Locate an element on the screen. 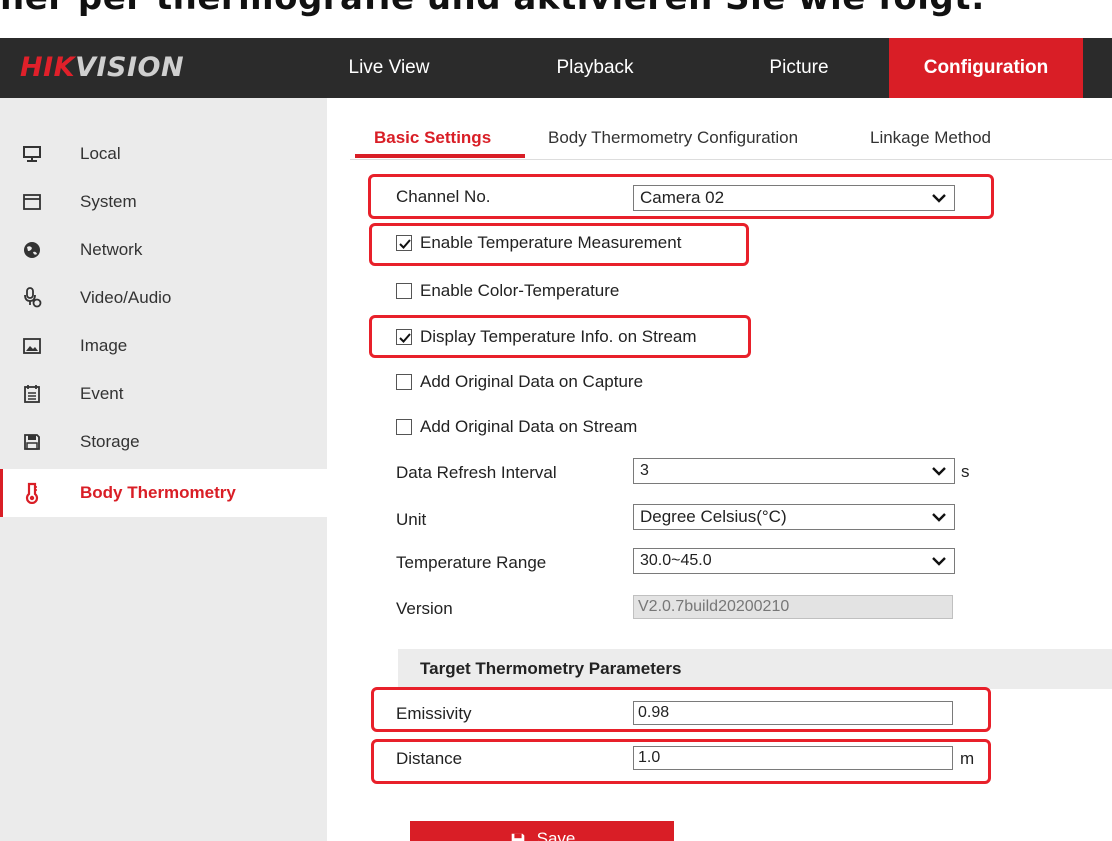 The image size is (1112, 841). sidebar-item-video-audio: Video/Audio is located at coordinates (163, 298).